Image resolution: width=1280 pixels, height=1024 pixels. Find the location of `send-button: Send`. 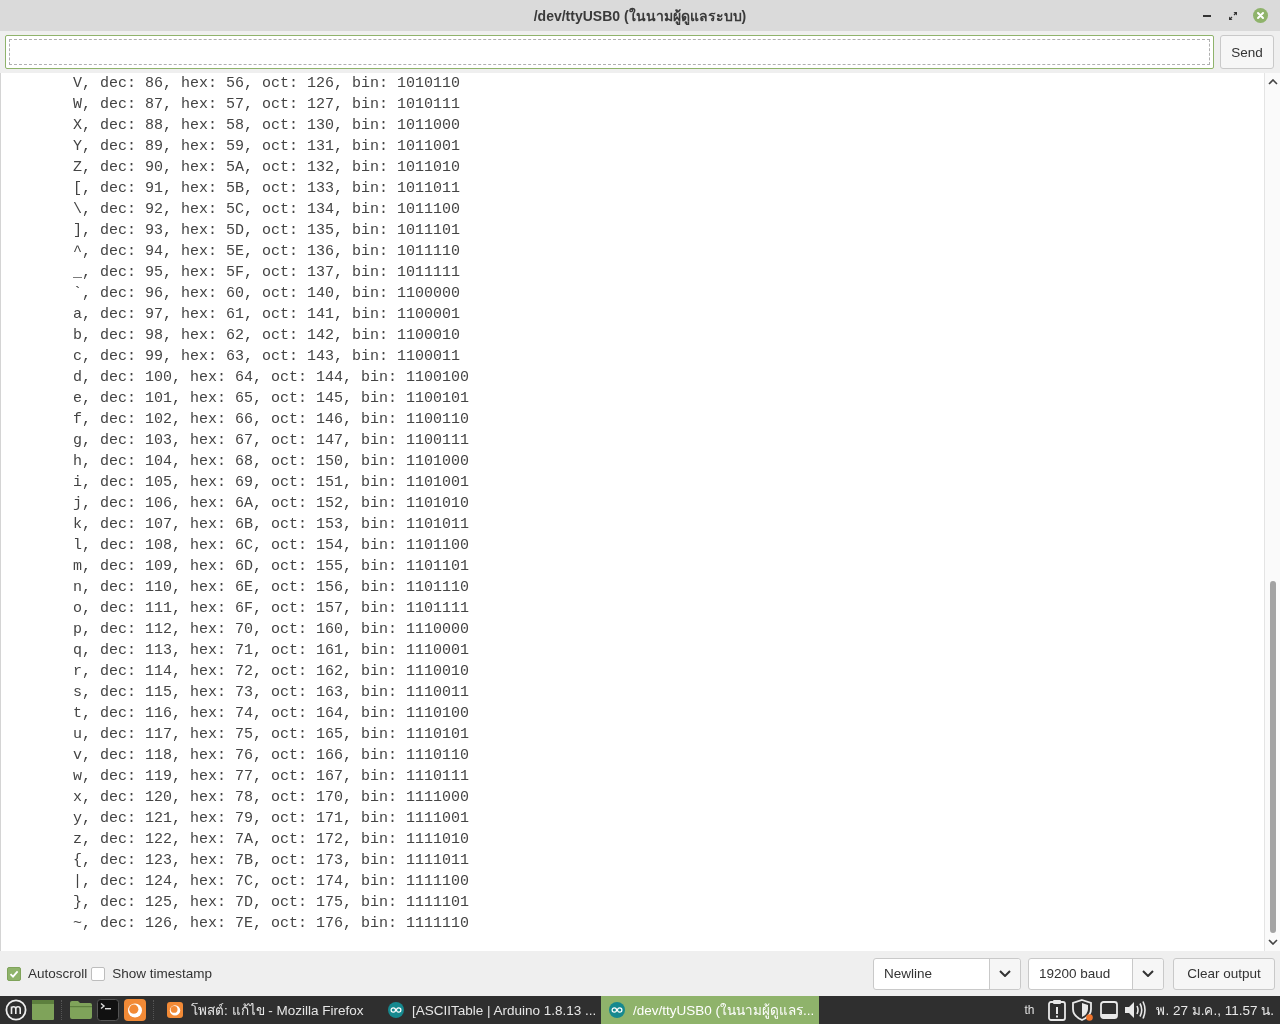

send-button: Send is located at coordinates (1247, 52).